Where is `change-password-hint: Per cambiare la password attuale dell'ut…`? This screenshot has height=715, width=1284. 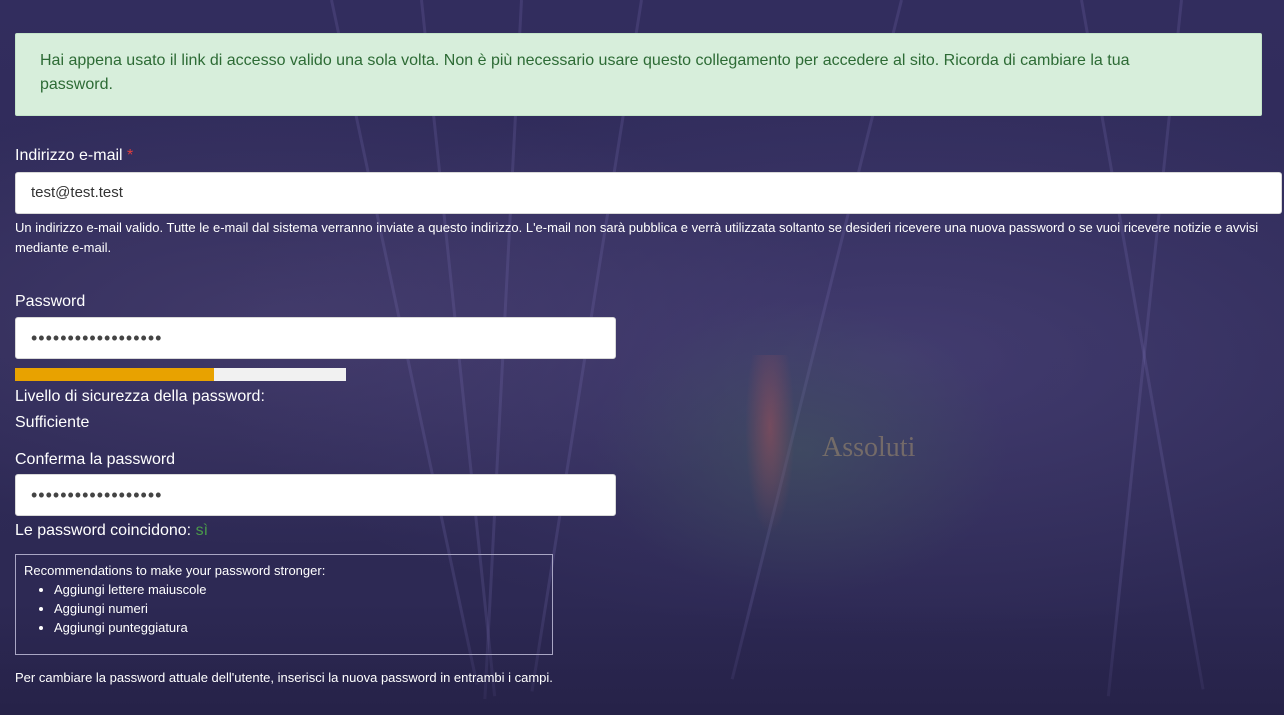 change-password-hint: Per cambiare la password attuale dell'ut… is located at coordinates (284, 677).